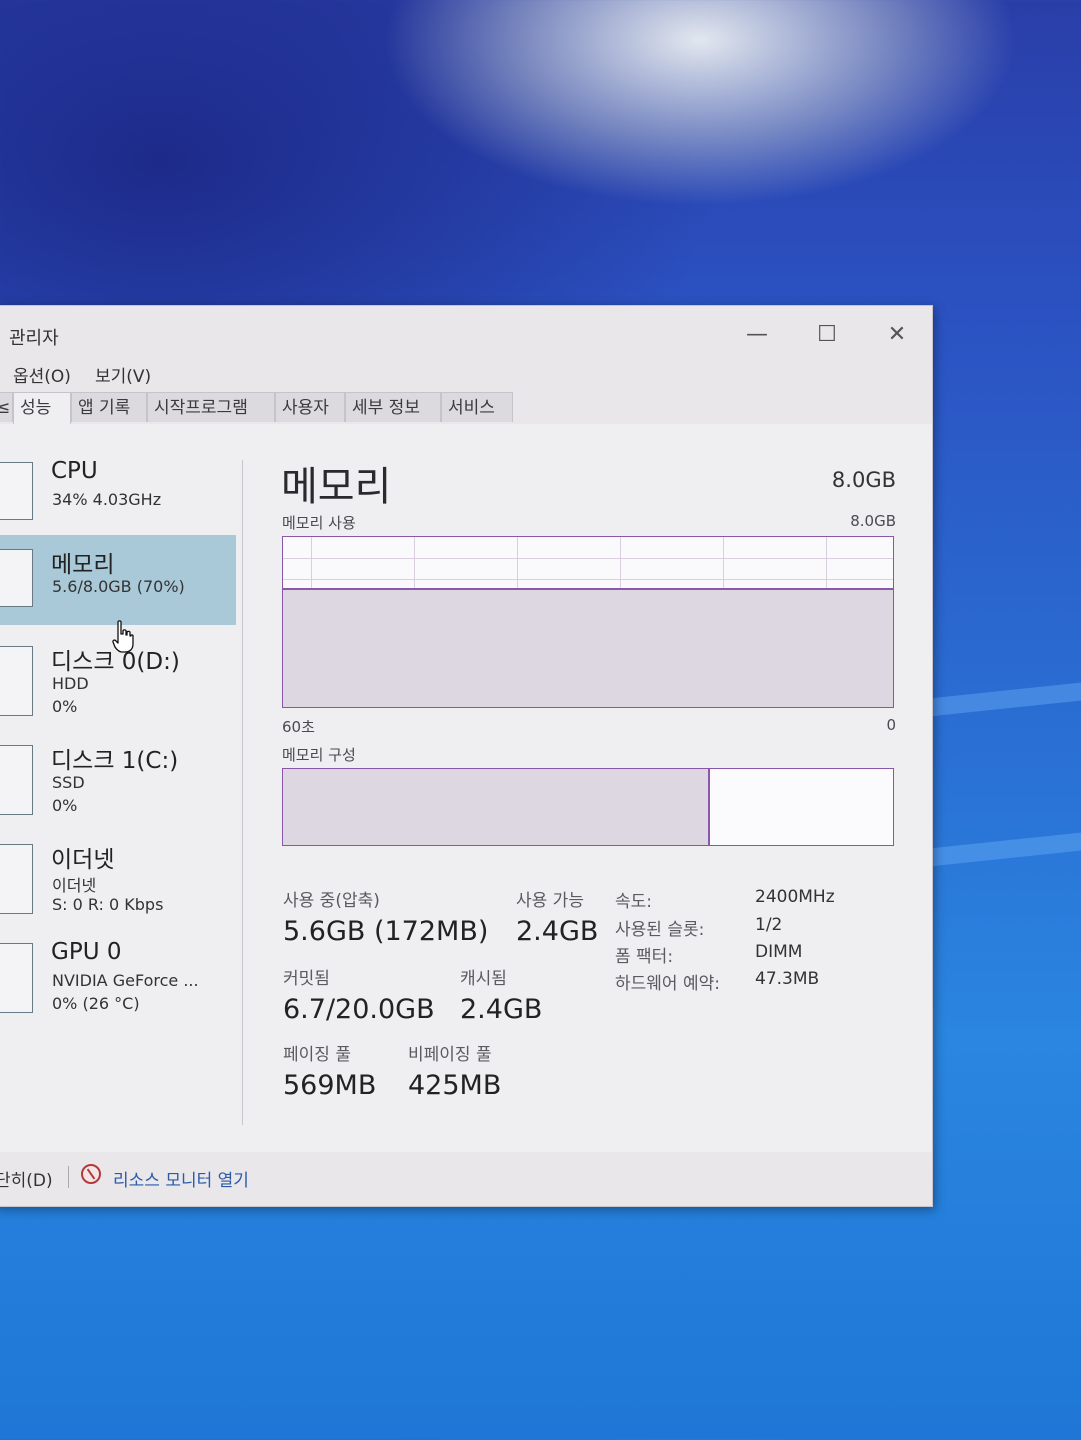 This screenshot has width=1081, height=1440. I want to click on sidebar-item-detail: HDD, so click(70, 683).